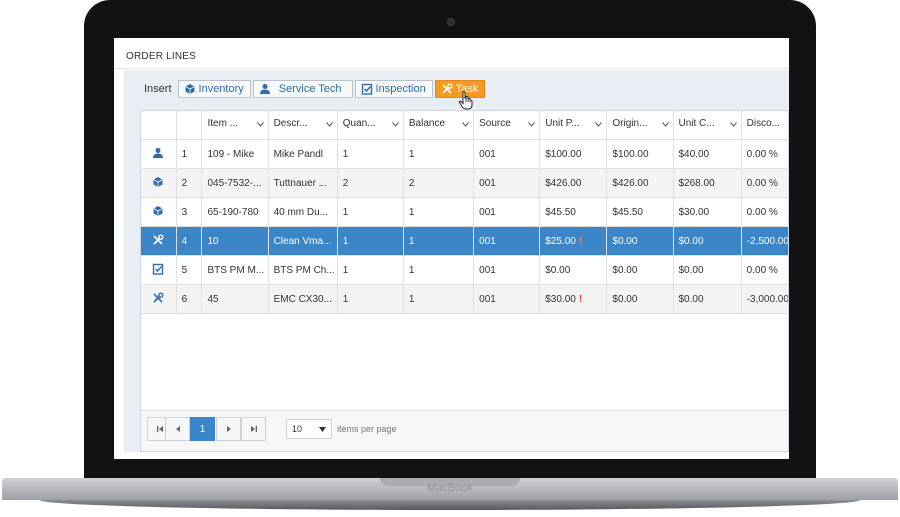  I want to click on cell-description: Mike Pandl, so click(303, 154).